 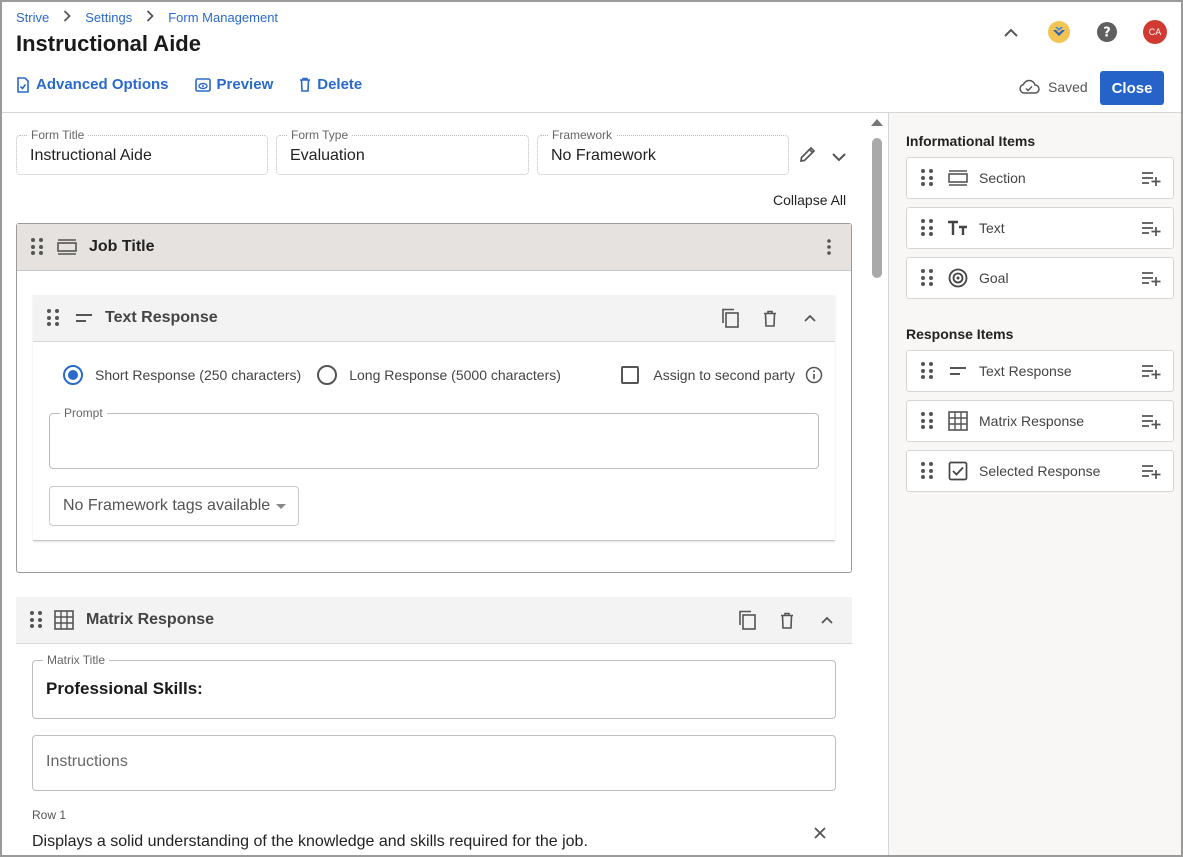 What do you see at coordinates (1040, 228) in the screenshot?
I see `palette-item-text: Text` at bounding box center [1040, 228].